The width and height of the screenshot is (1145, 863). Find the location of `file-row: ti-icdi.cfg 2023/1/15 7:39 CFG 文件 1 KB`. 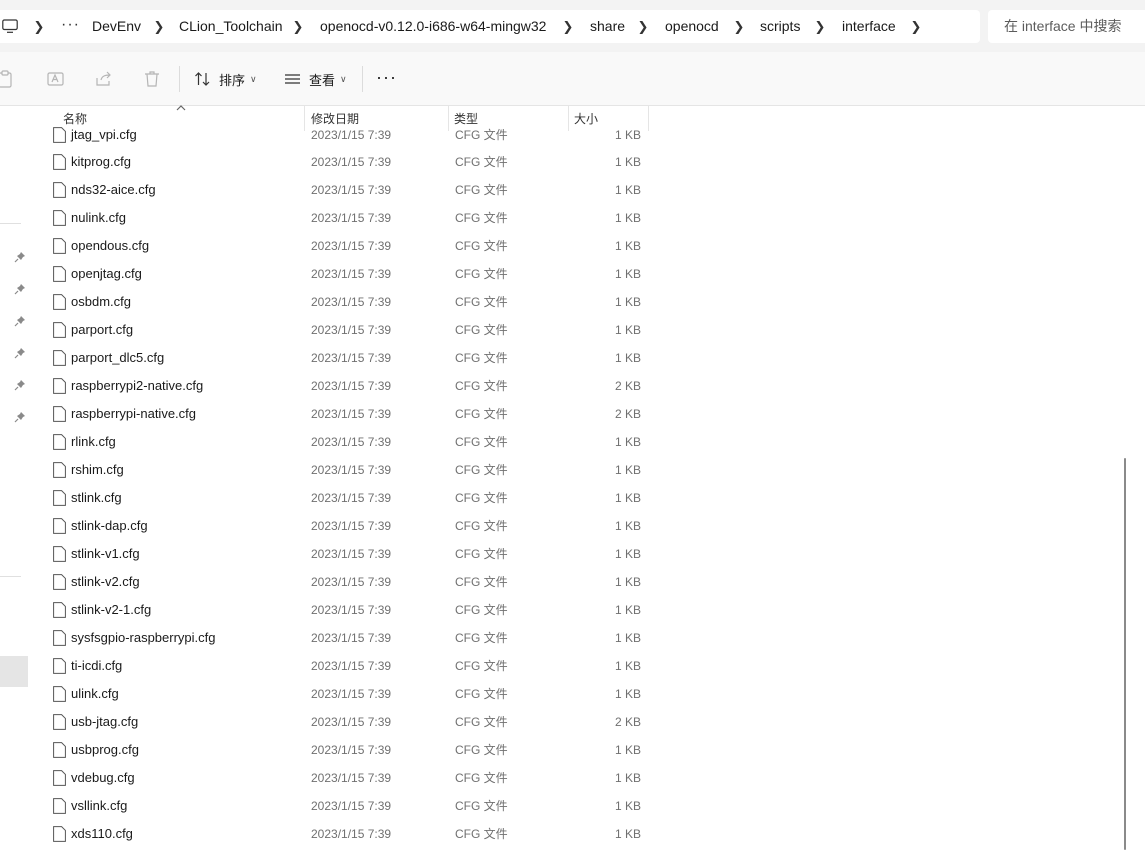

file-row: ti-icdi.cfg 2023/1/15 7:39 CFG 文件 1 KB is located at coordinates (361, 666).